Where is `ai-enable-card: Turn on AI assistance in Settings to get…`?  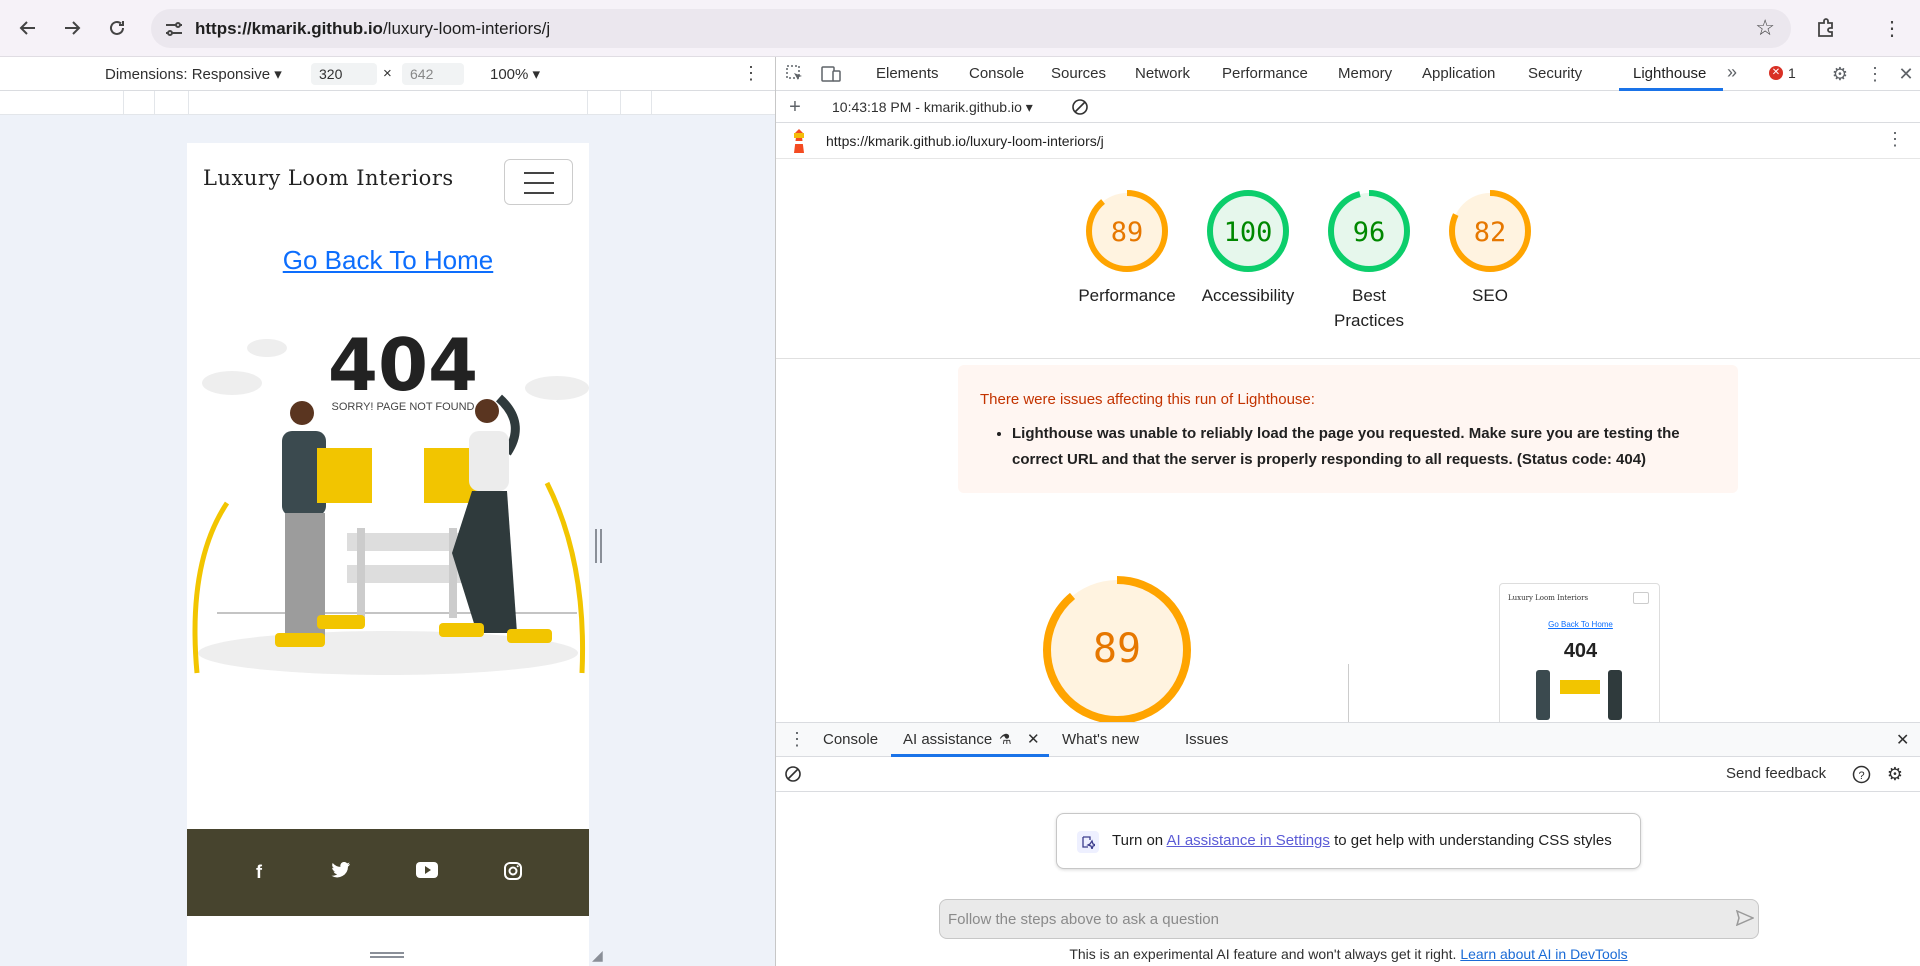 ai-enable-card: Turn on AI assistance in Settings to get… is located at coordinates (1348, 841).